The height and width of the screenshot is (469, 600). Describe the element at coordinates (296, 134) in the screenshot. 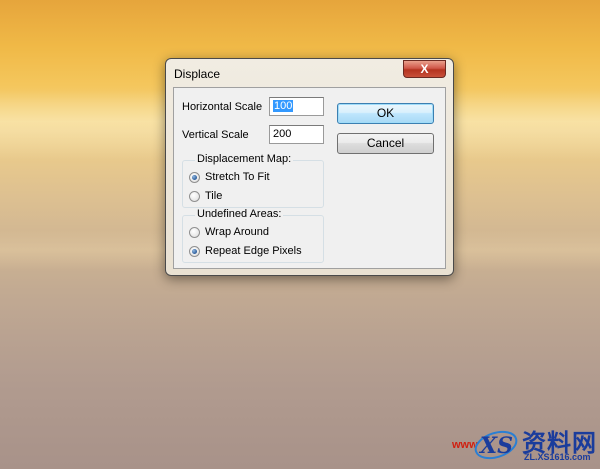

I see `vertical-scale-input: 200` at that location.